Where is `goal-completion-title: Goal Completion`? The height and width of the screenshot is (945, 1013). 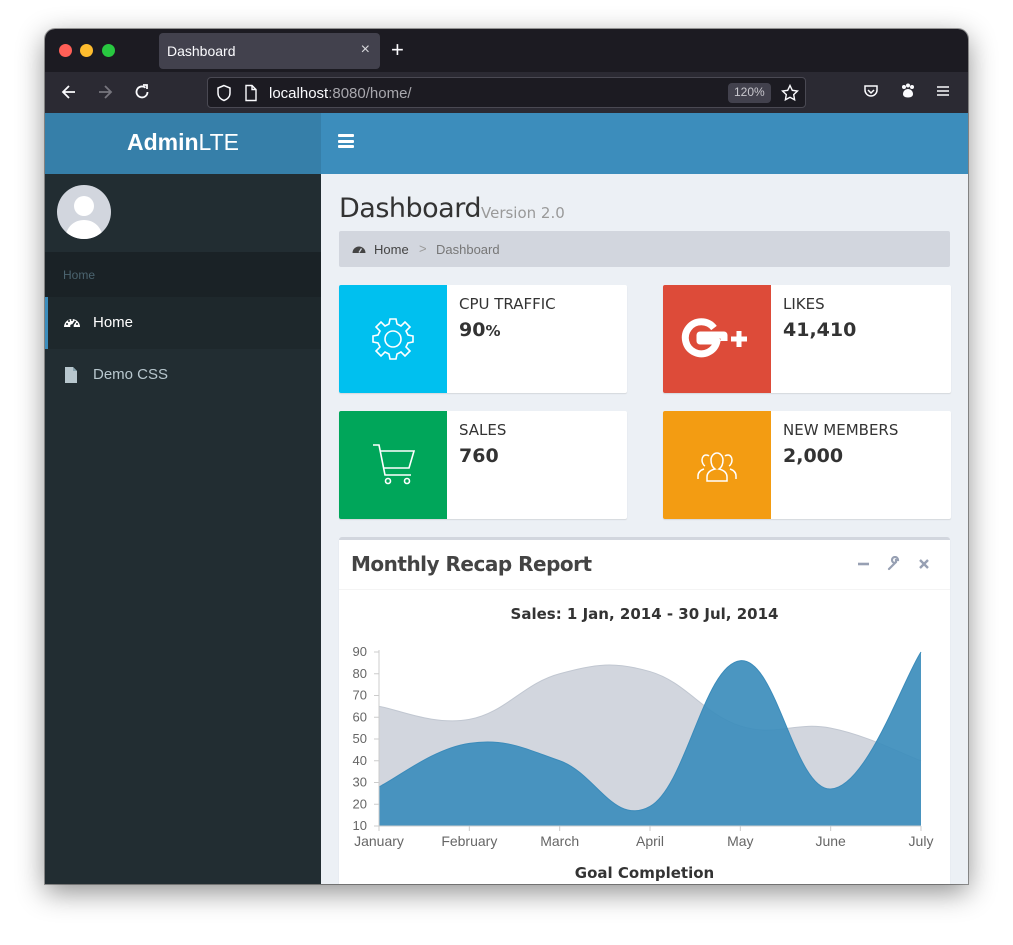 goal-completion-title: Goal Completion is located at coordinates (644, 873).